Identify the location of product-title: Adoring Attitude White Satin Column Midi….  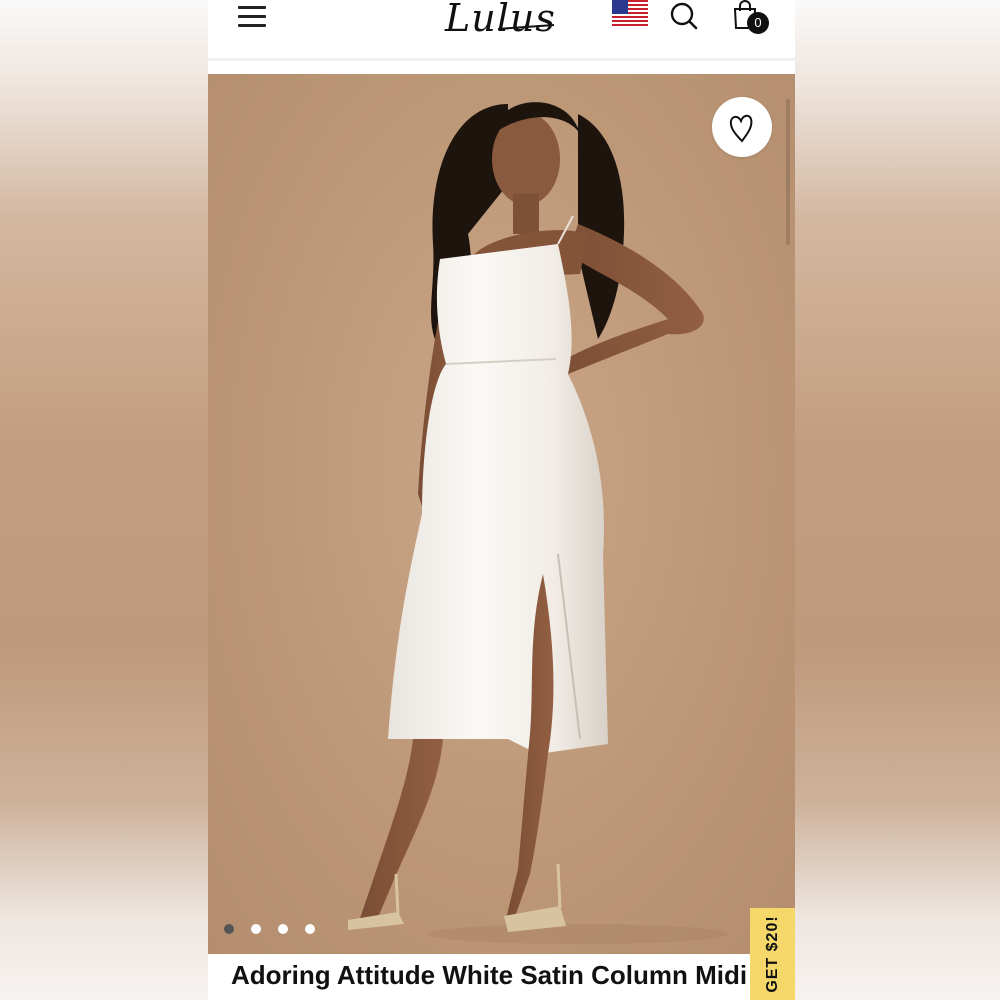
(501, 975).